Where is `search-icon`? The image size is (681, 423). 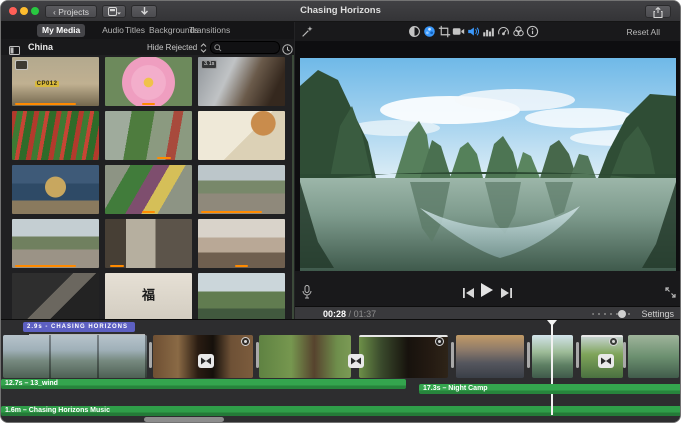 search-icon is located at coordinates (218, 48).